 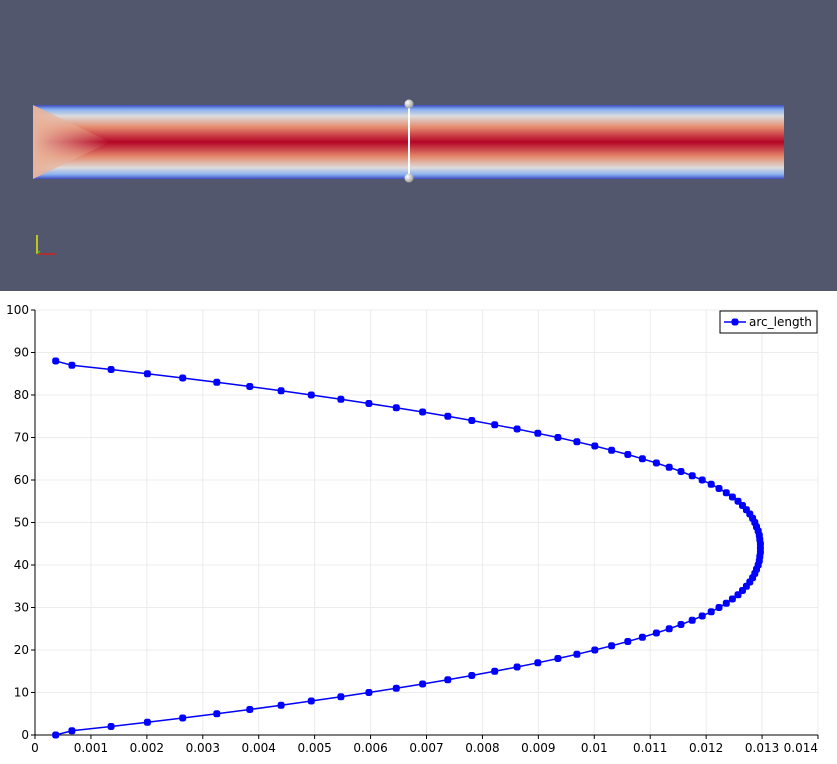 What do you see at coordinates (17, 310) in the screenshot?
I see `y-tick-label: 100` at bounding box center [17, 310].